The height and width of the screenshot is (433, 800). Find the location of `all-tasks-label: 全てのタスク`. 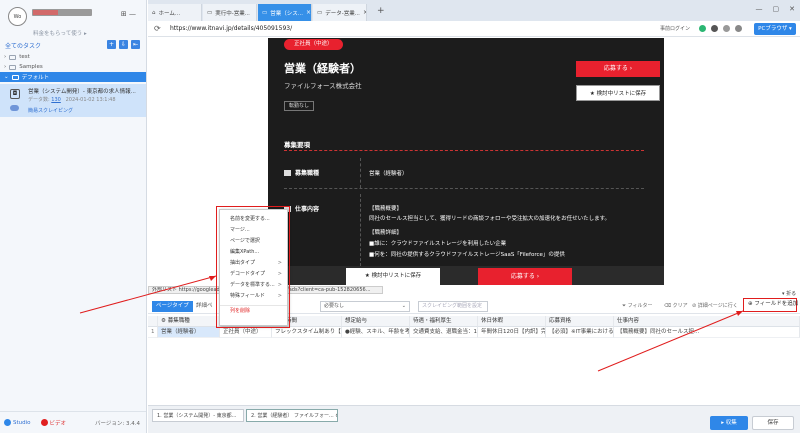

all-tasks-label: 全てのタスク is located at coordinates (23, 45).